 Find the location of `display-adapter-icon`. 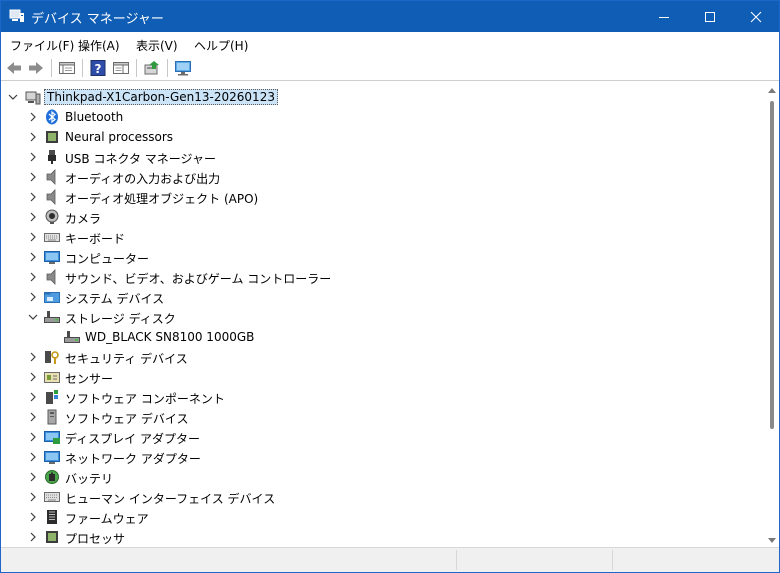

display-adapter-icon is located at coordinates (52, 437).